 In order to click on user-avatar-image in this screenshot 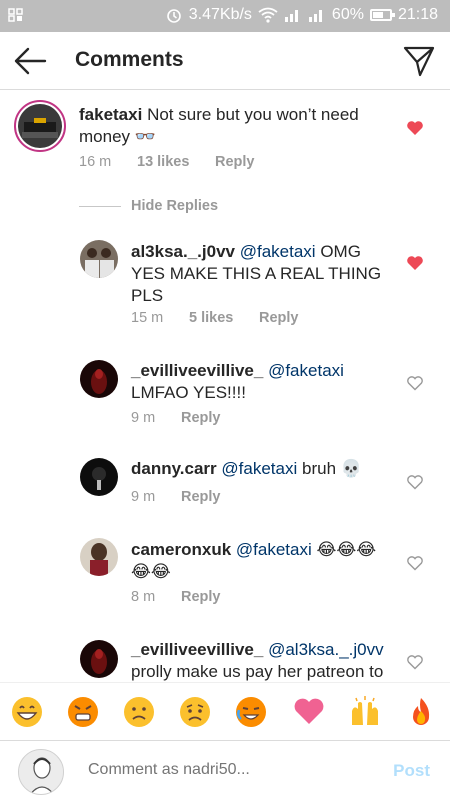, I will do `click(41, 772)`.